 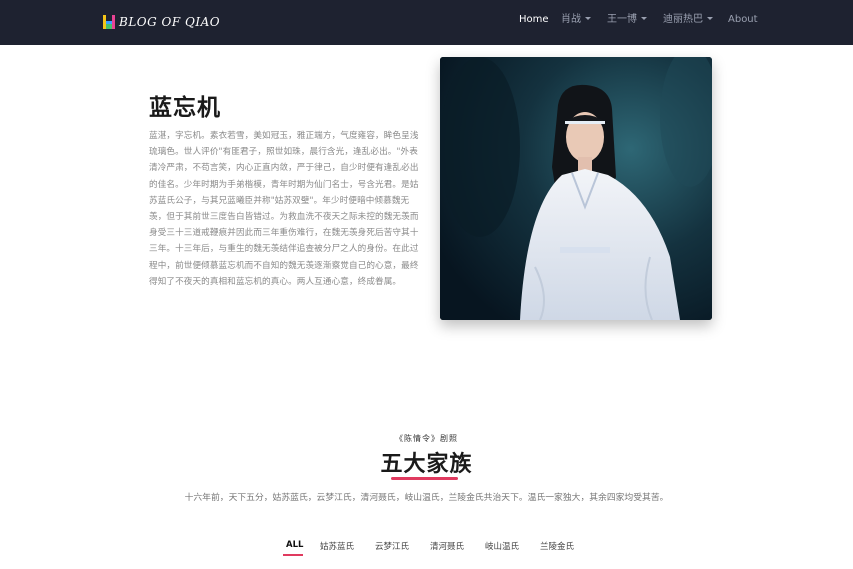 I want to click on nav-item-label: 迪丽热巴, so click(x=683, y=19).